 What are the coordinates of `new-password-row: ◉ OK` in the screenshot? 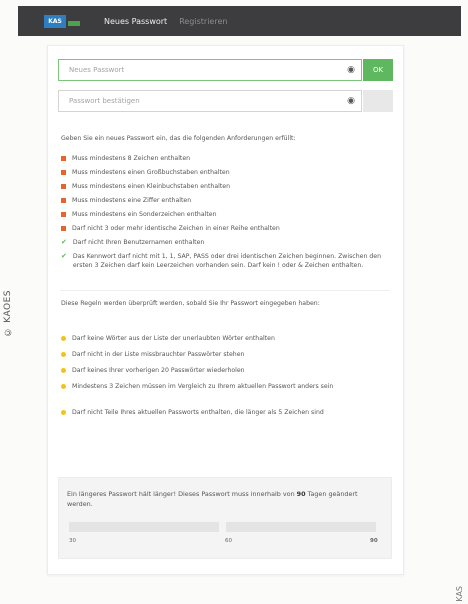 It's located at (225, 70).